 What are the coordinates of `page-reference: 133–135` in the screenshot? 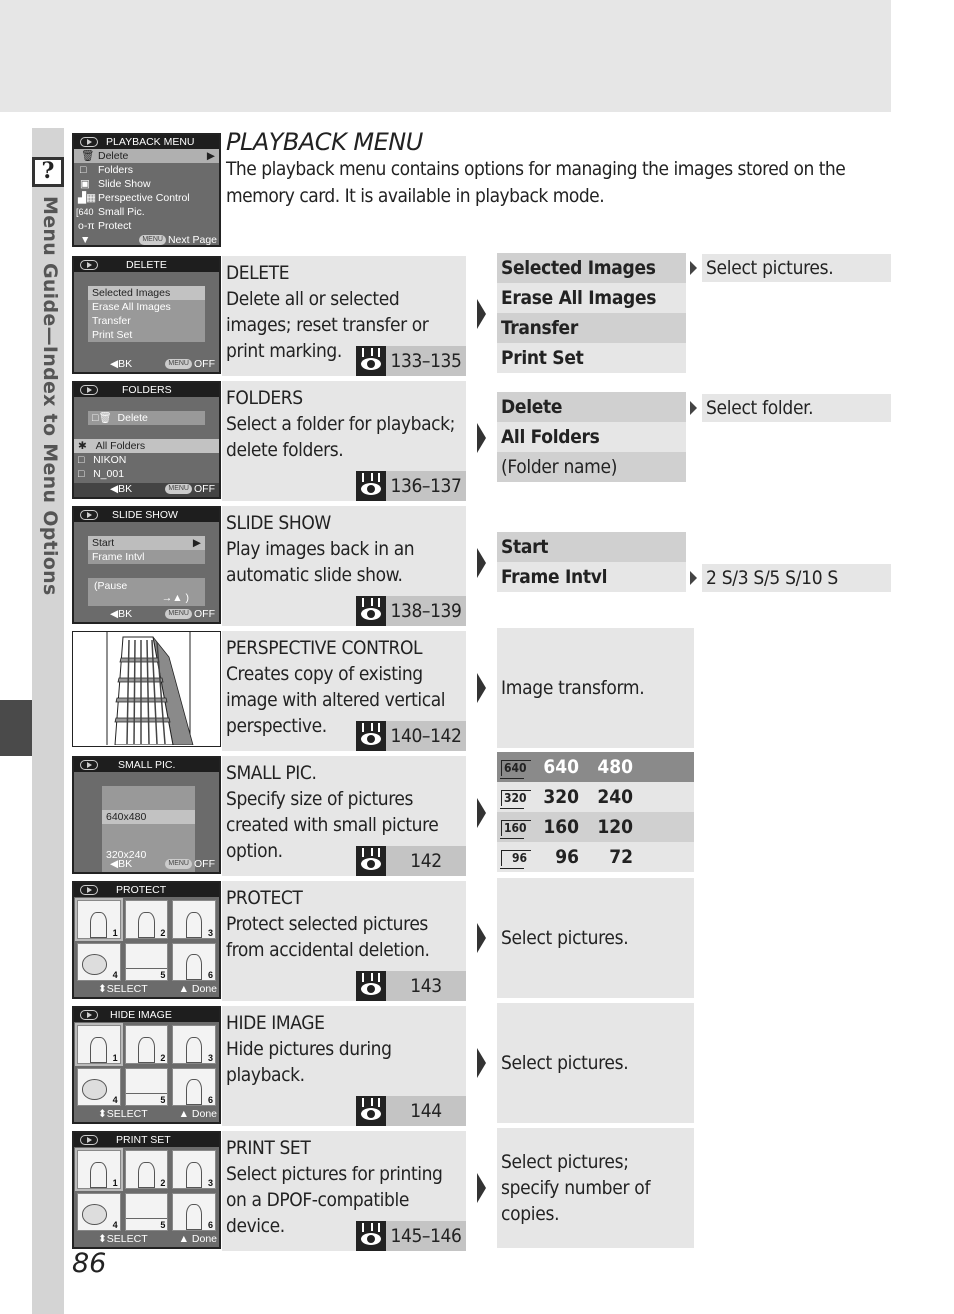 It's located at (411, 361).